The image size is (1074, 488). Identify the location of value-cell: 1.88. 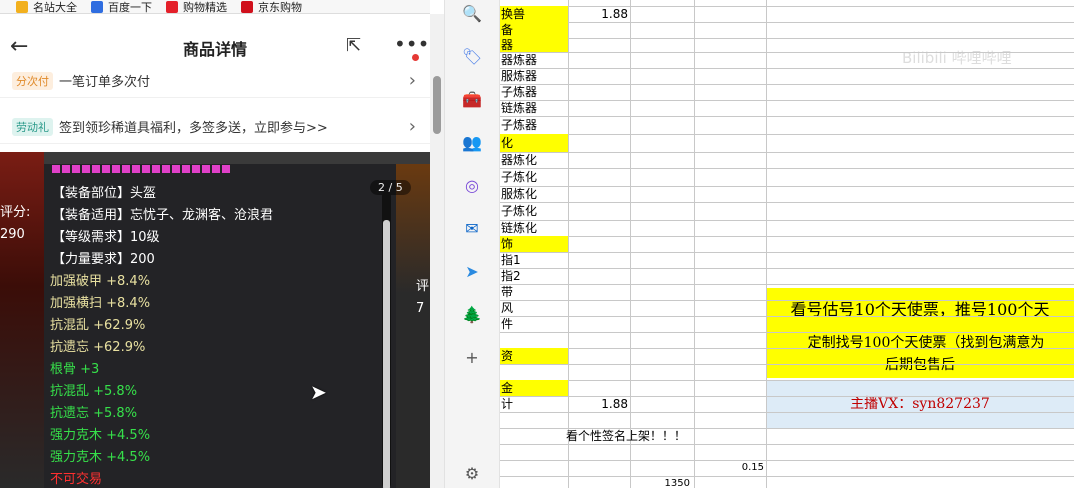
(599, 14).